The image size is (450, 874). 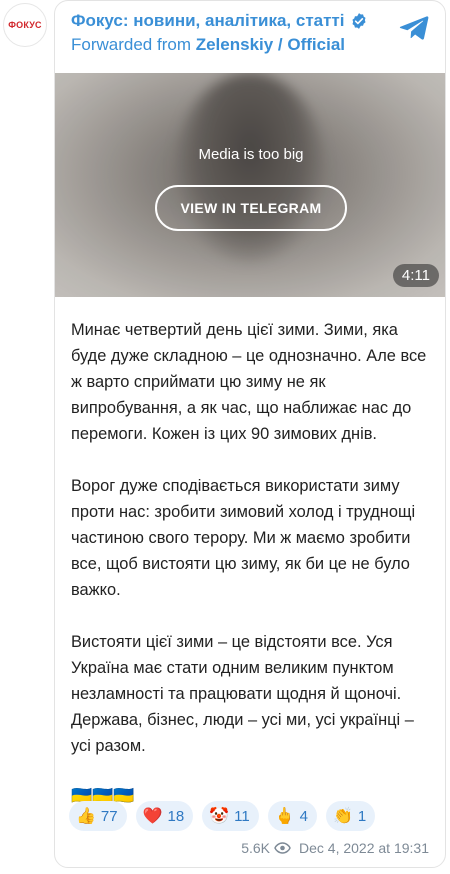 I want to click on middle-finger-icon: 🖕, so click(x=284, y=816).